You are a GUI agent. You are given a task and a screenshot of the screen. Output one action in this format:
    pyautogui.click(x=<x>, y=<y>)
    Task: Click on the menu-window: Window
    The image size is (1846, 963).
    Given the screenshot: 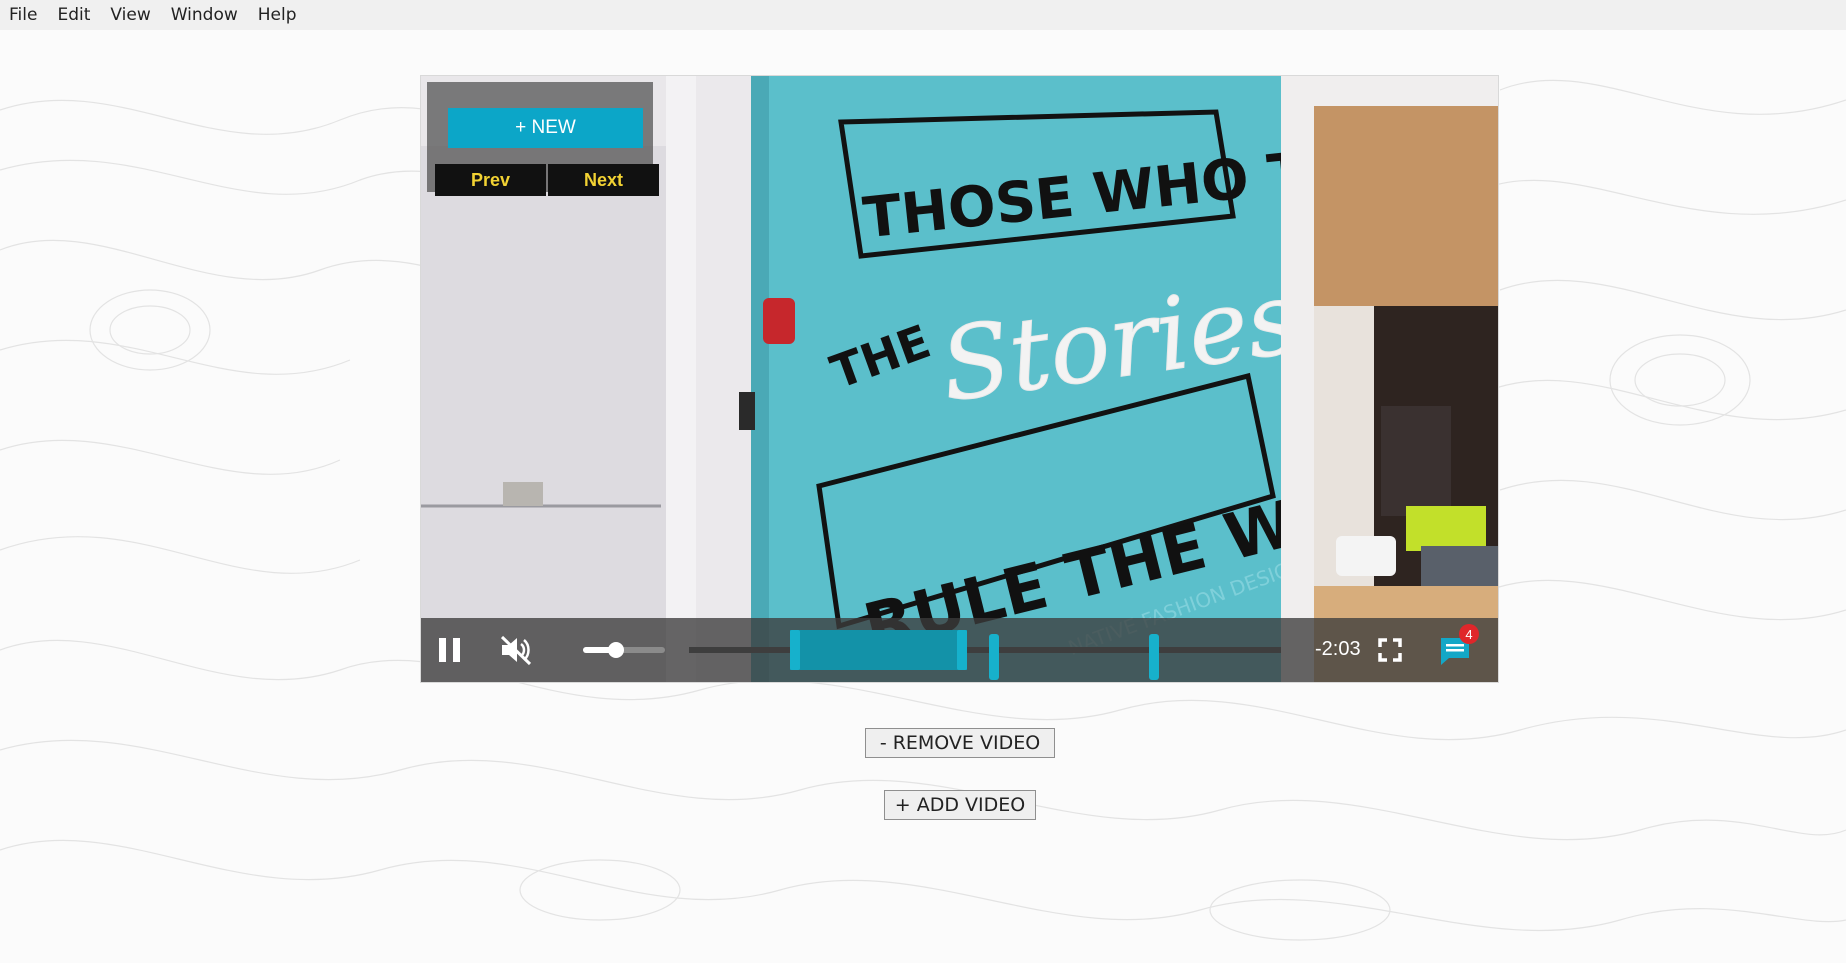 What is the action you would take?
    pyautogui.click(x=204, y=15)
    